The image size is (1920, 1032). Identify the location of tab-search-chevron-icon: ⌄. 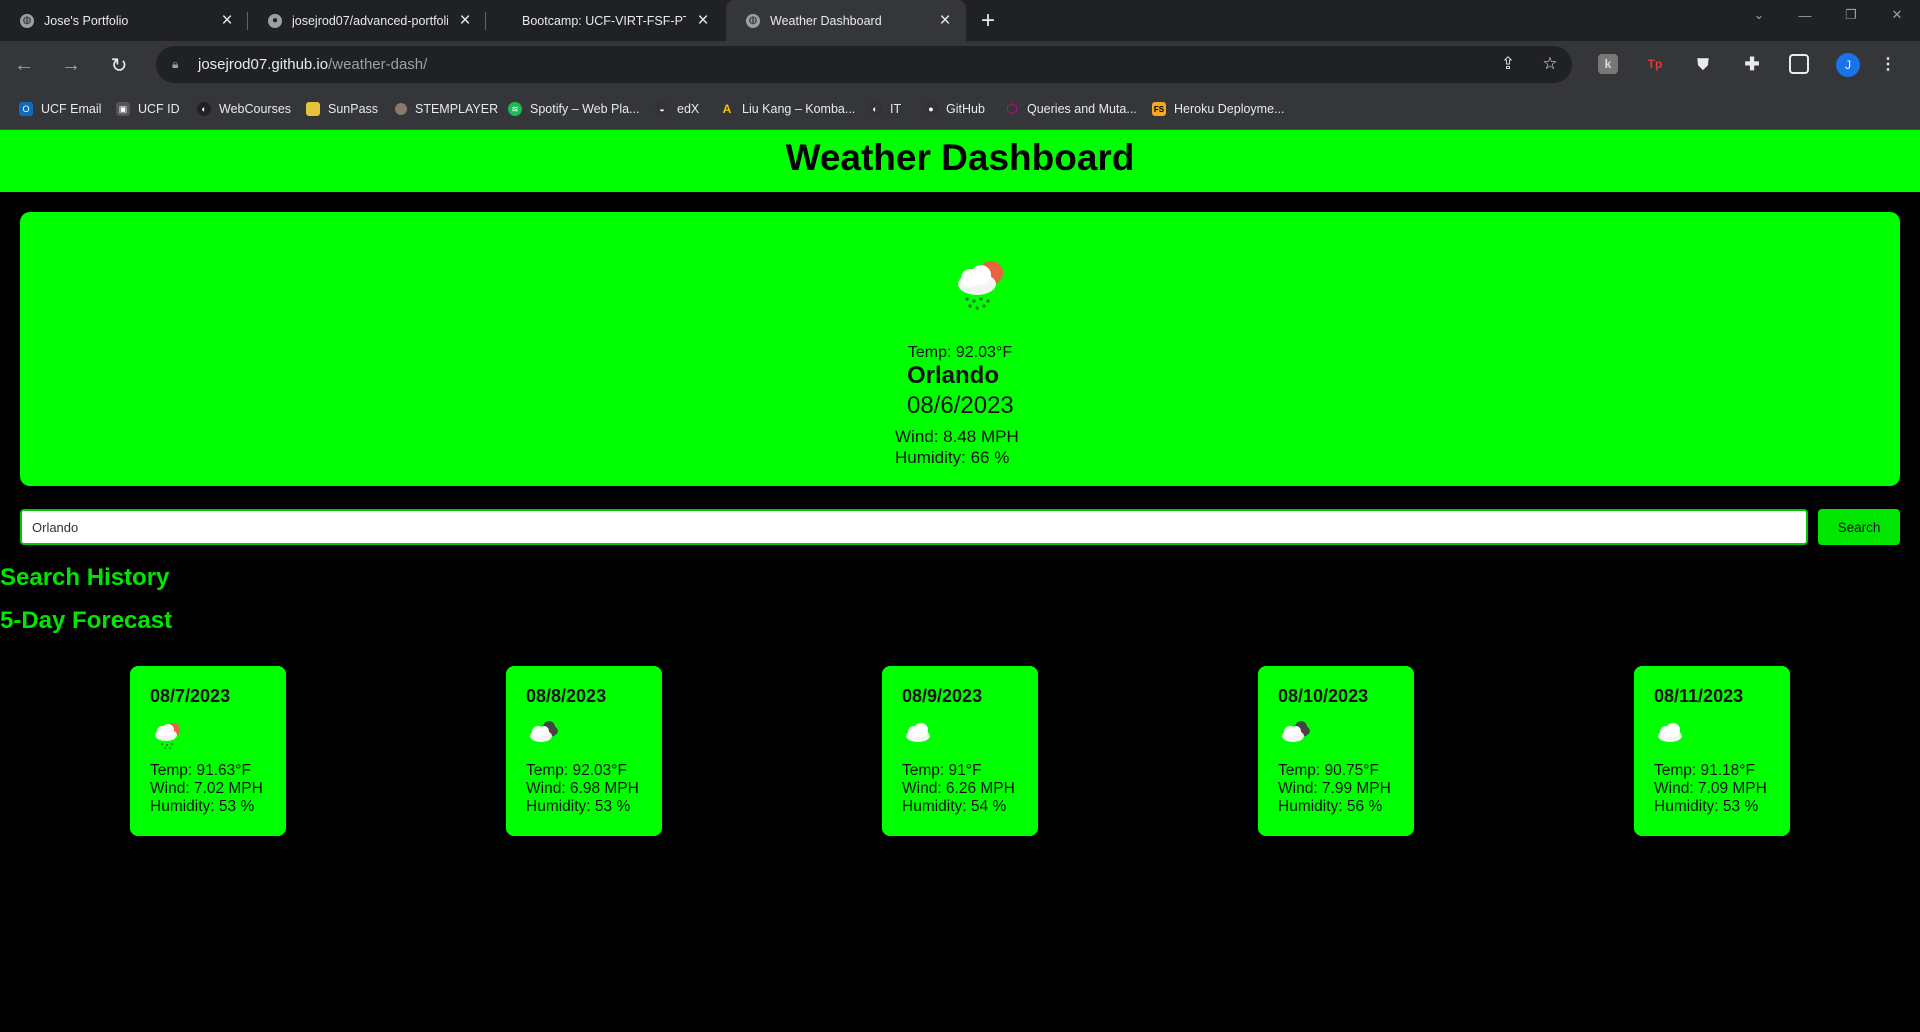
(1759, 15).